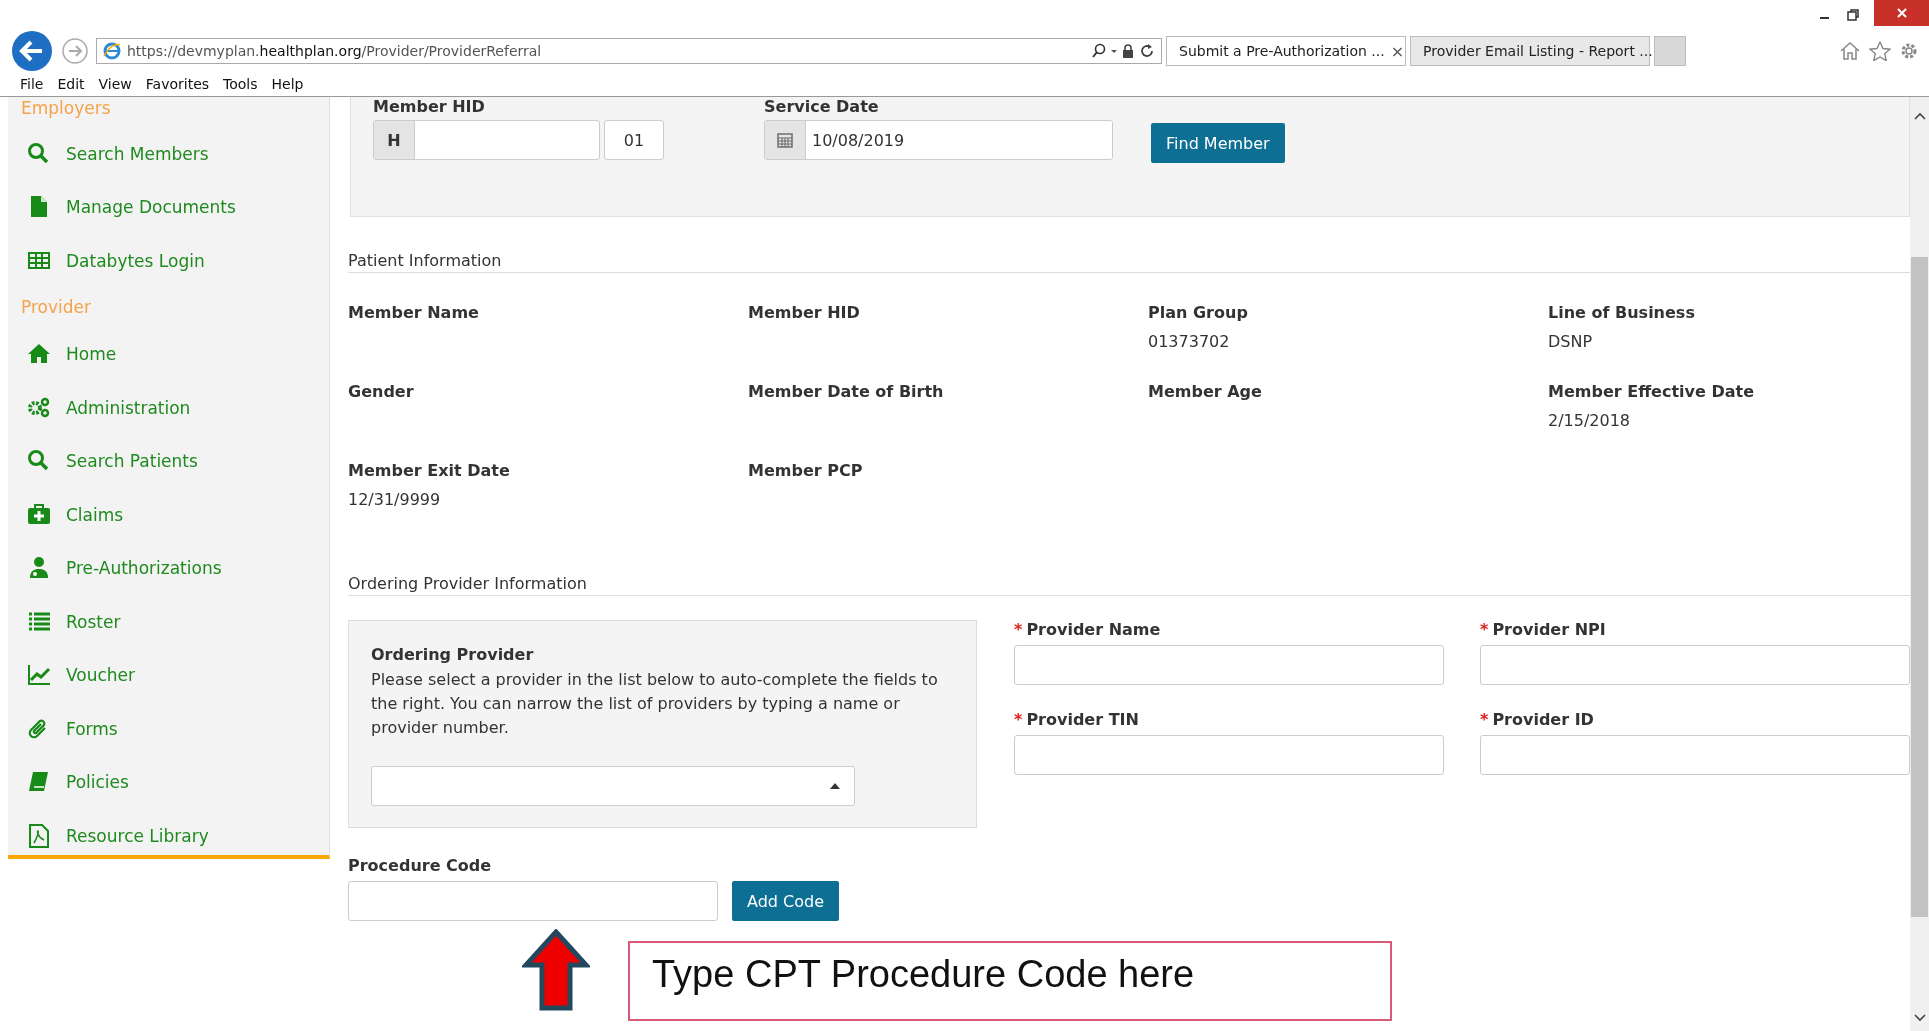 The width and height of the screenshot is (1929, 1031). Describe the element at coordinates (1853, 15) in the screenshot. I see `restore-icon` at that location.